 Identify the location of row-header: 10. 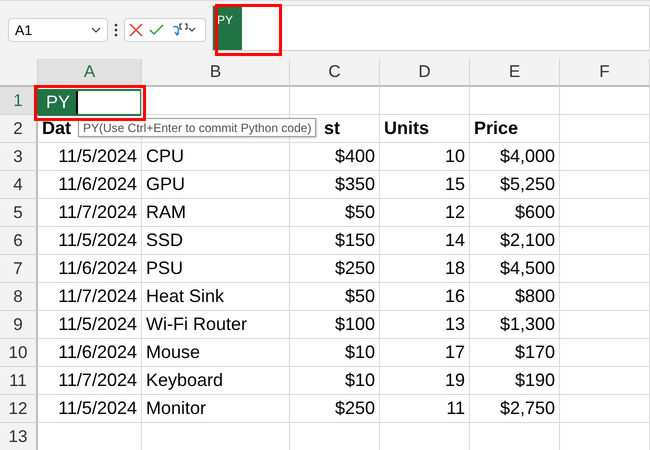
(19, 353).